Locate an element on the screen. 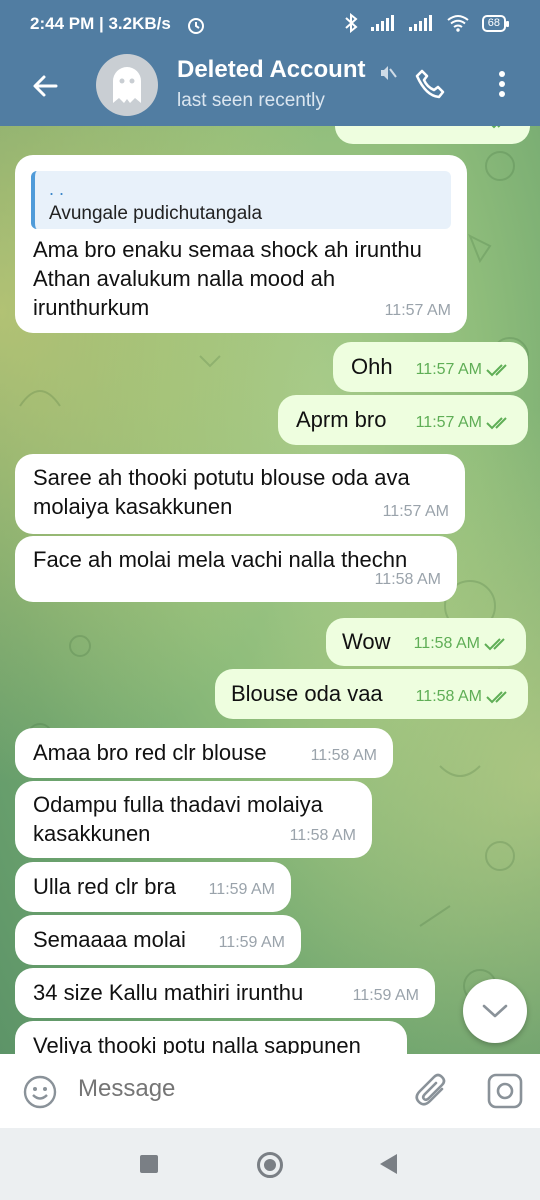 The height and width of the screenshot is (1200, 540). message-incoming: Ulla red clr bra 11:59 AM is located at coordinates (153, 887).